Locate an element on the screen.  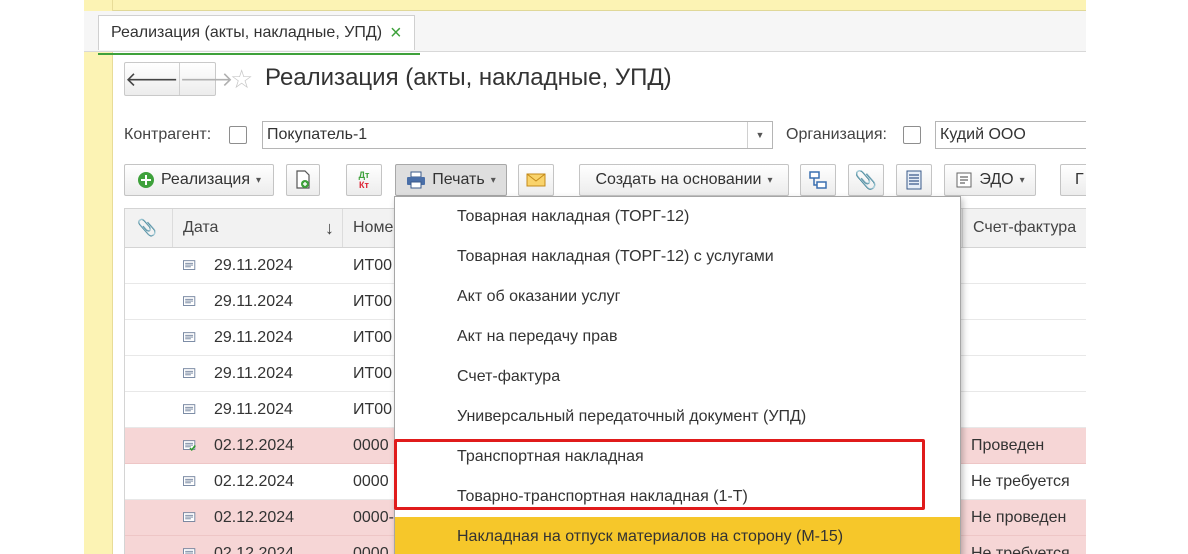
tab-realization: Реализация (акты, накладные, УПД) × is located at coordinates (256, 32).